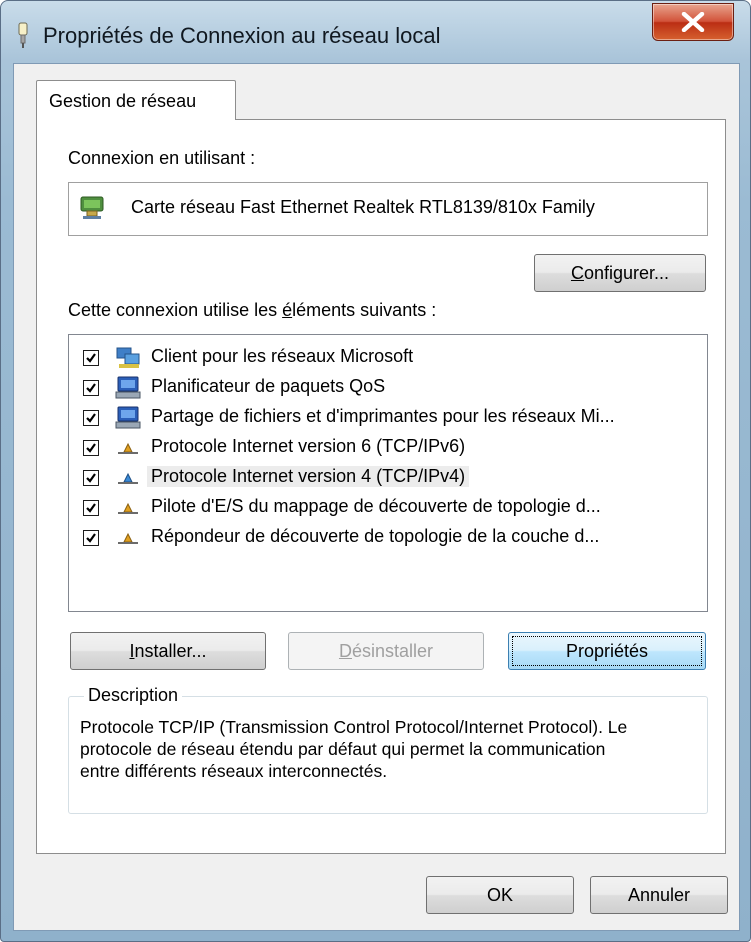  I want to click on network-icon, so click(23, 35).